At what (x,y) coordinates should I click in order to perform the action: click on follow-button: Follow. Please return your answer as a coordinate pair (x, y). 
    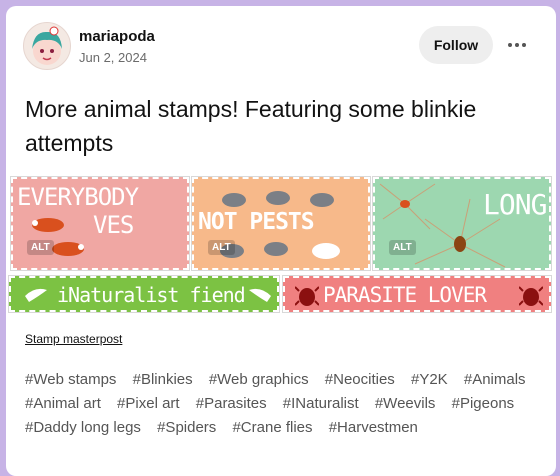
    Looking at the image, I should click on (456, 45).